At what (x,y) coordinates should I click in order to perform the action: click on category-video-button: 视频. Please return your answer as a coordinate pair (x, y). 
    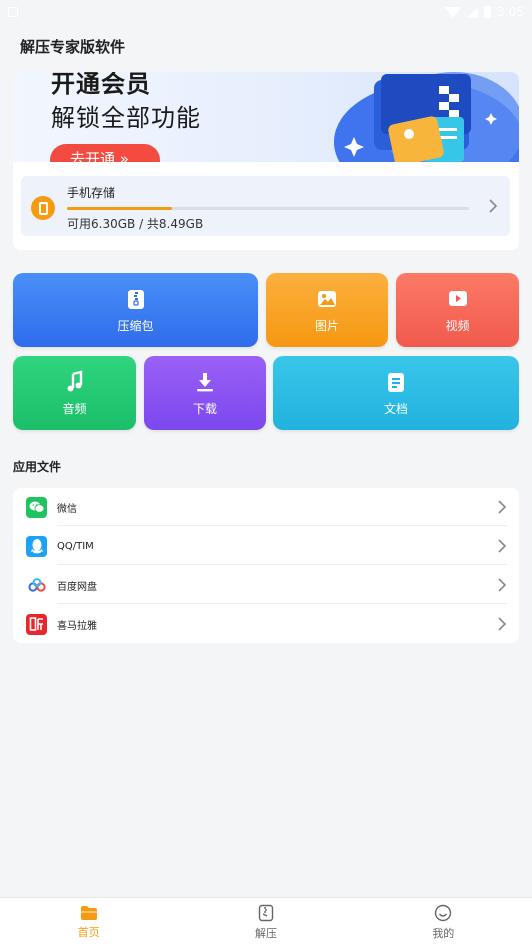
    Looking at the image, I should click on (457, 310).